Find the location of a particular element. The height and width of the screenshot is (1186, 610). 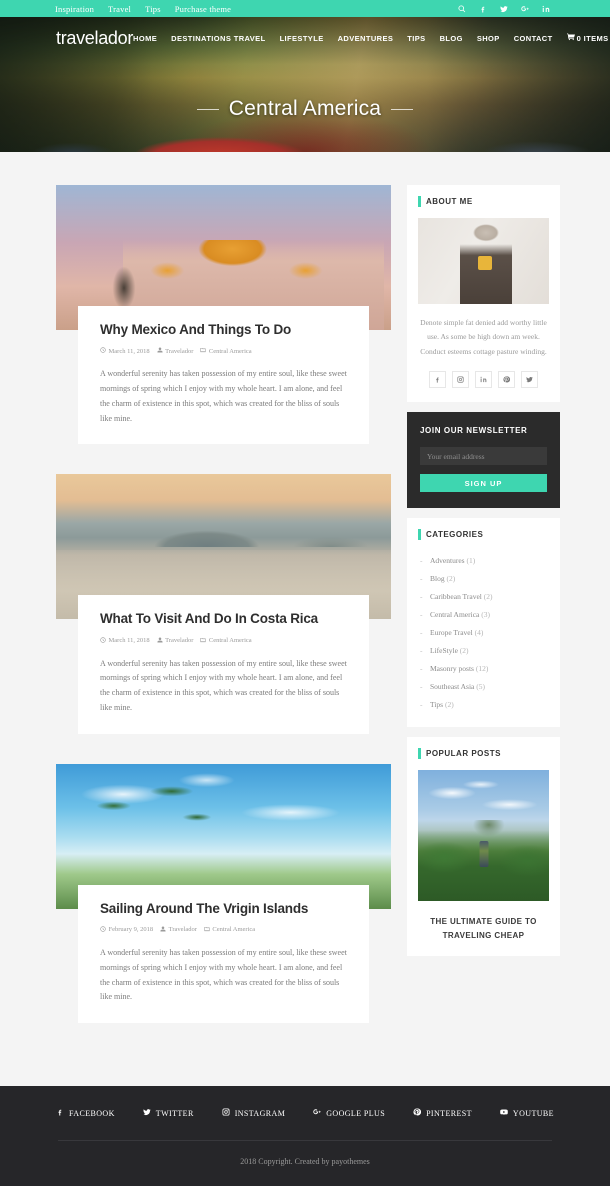

topbar-link-travel: Travel is located at coordinates (119, 9).